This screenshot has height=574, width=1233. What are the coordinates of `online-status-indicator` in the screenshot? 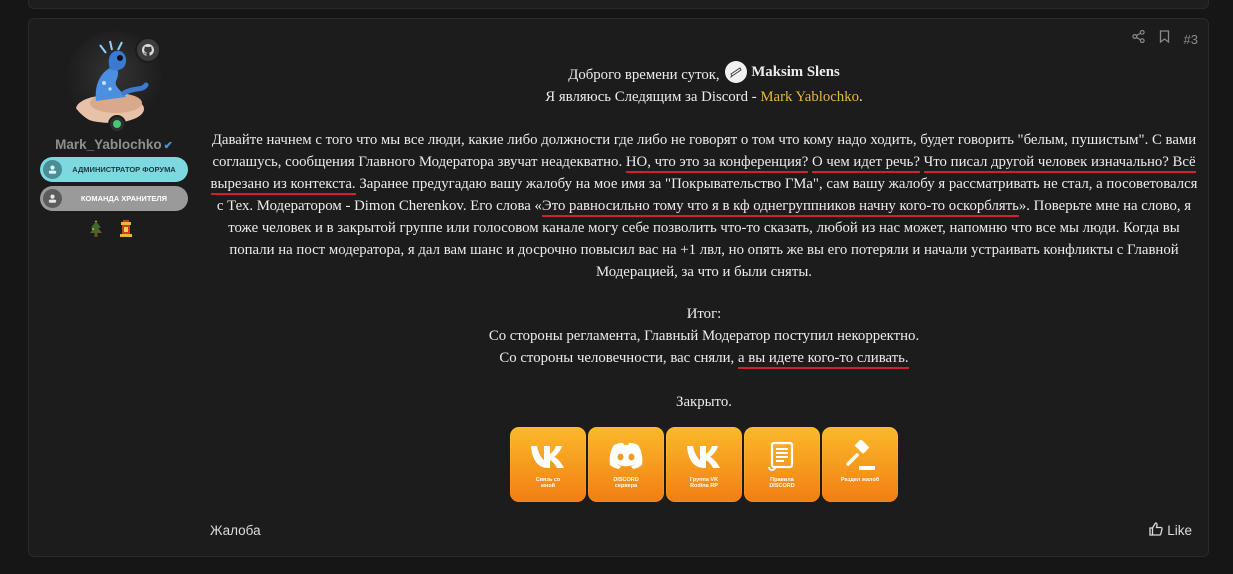 It's located at (117, 124).